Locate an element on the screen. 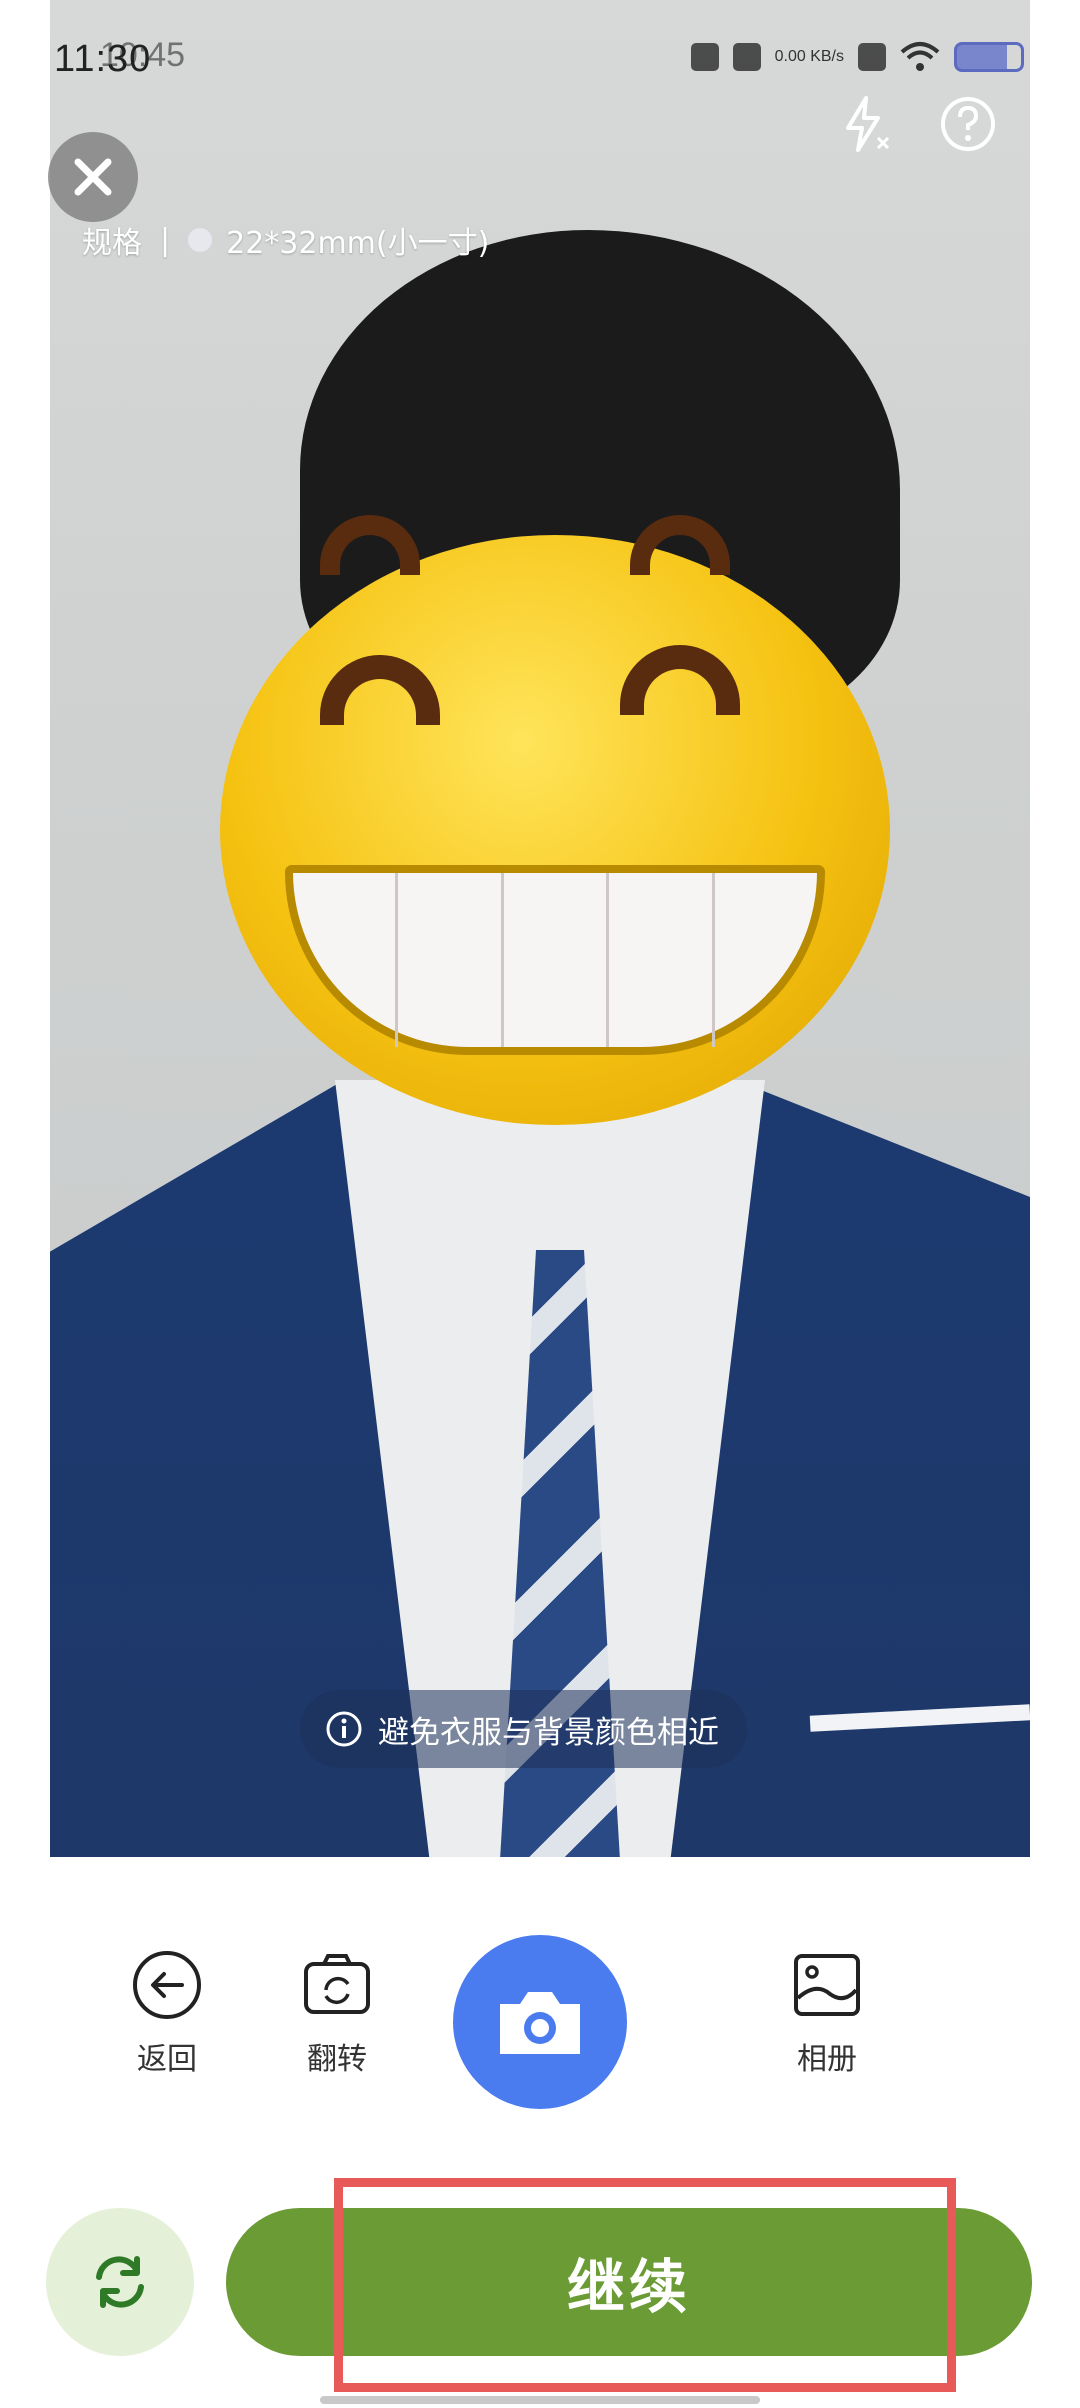 Image resolution: width=1080 pixels, height=2408 pixels. flip-label: 翻转 is located at coordinates (337, 2059).